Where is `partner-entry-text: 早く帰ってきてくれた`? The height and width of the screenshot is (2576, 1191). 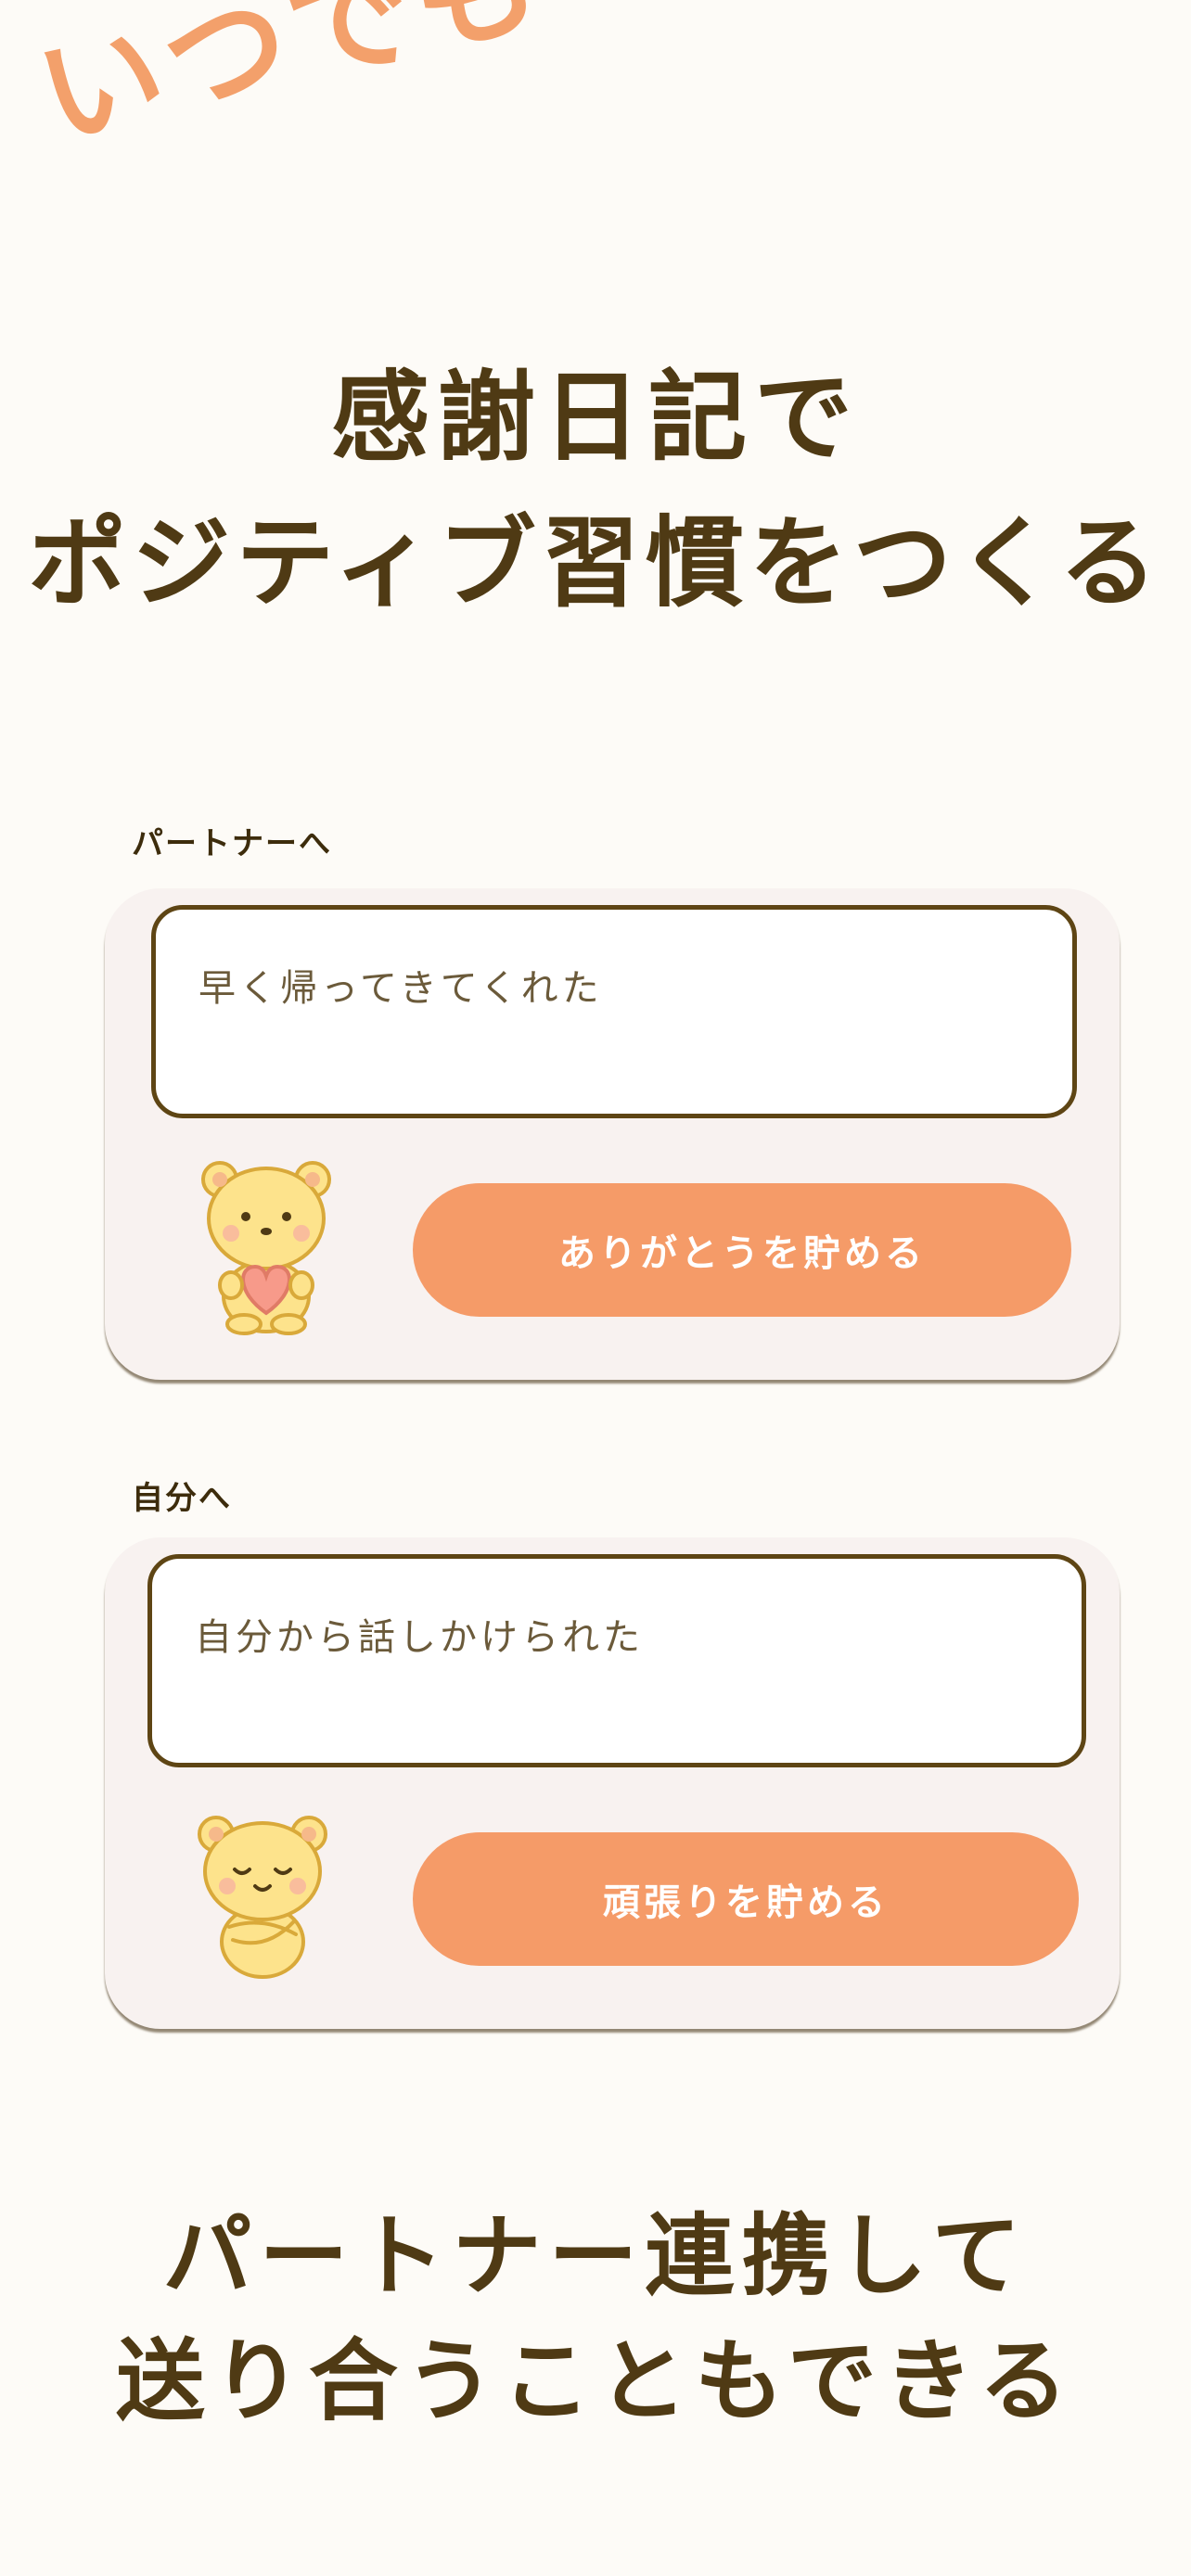
partner-entry-text: 早く帰ってきてくれた is located at coordinates (400, 989).